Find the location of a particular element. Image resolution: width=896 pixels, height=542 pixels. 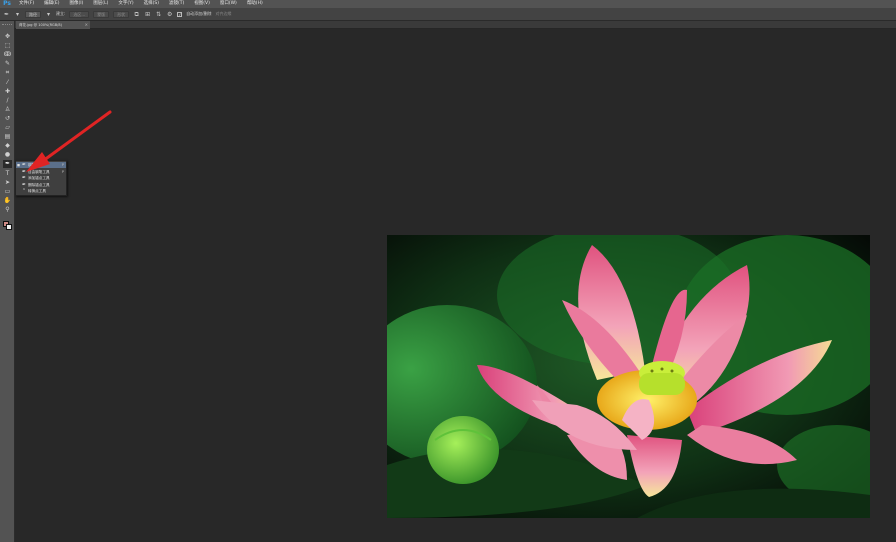

make-mask-button: 蒙版 is located at coordinates (101, 14).